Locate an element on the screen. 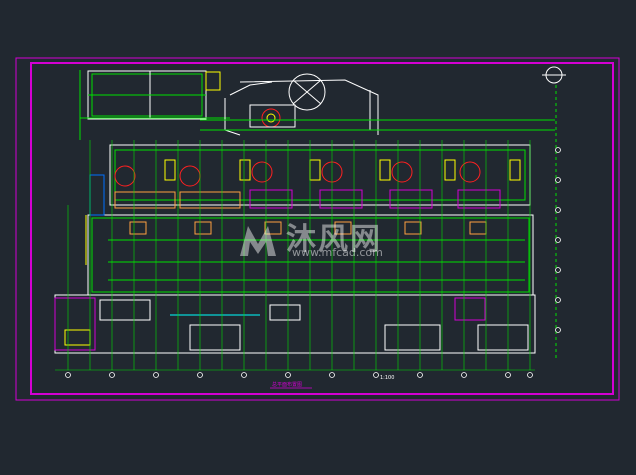 The width and height of the screenshot is (636, 475). scale-label: 1:100 is located at coordinates (387, 378).